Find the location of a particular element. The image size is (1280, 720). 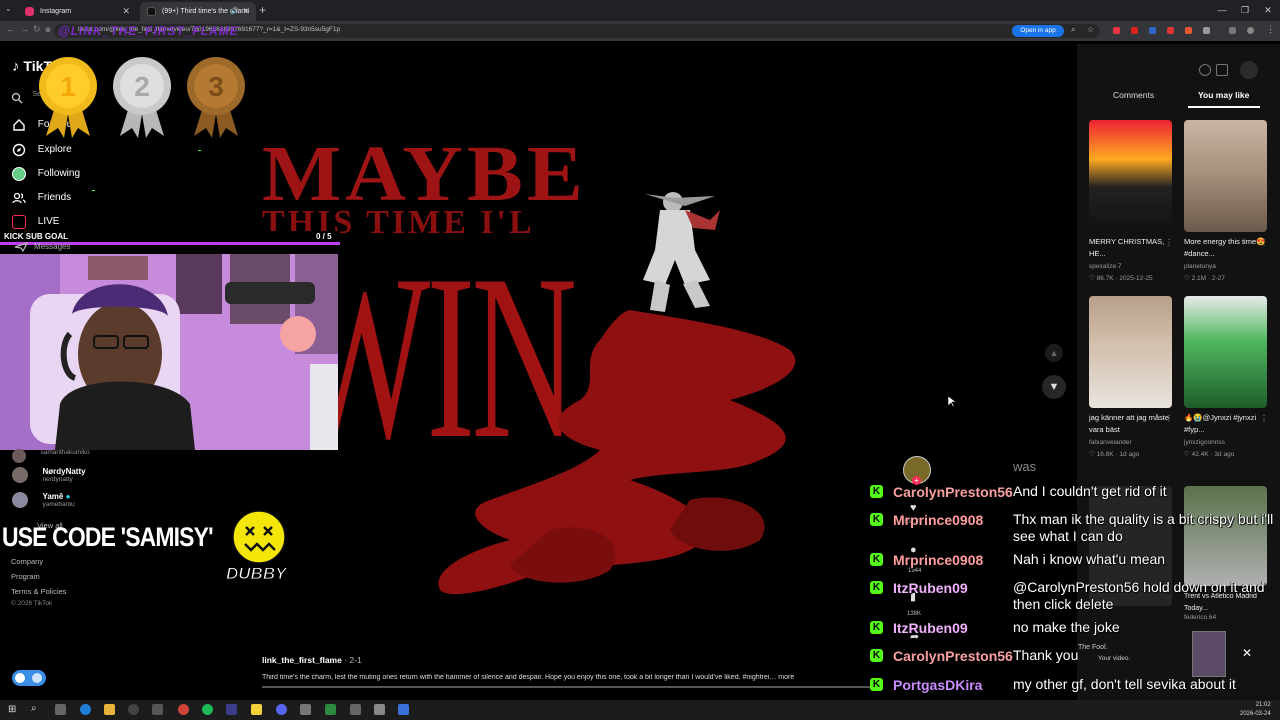

minimize-button: — is located at coordinates (1222, 10).